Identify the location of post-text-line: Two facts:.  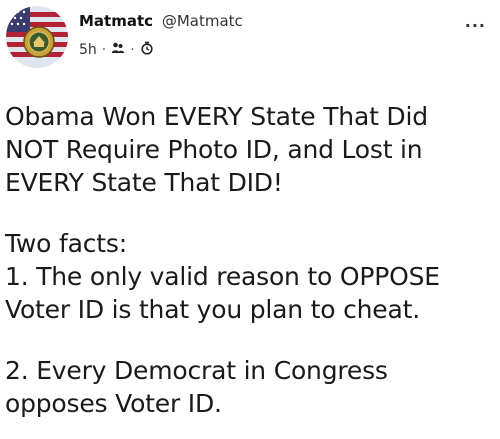
(66, 243).